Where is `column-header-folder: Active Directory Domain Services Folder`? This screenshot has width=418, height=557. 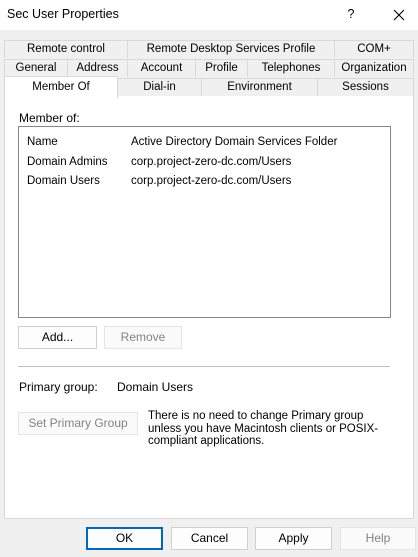 column-header-folder: Active Directory Domain Services Folder is located at coordinates (234, 142).